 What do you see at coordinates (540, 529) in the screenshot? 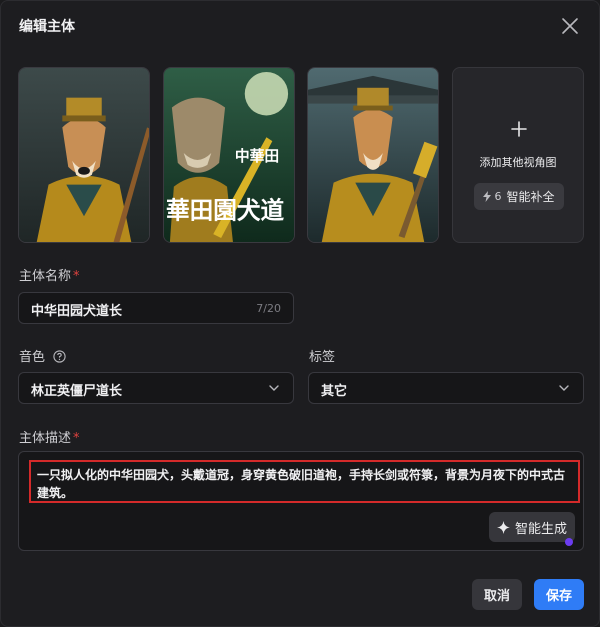
I see `smart-generate-label: 智能生成` at bounding box center [540, 529].